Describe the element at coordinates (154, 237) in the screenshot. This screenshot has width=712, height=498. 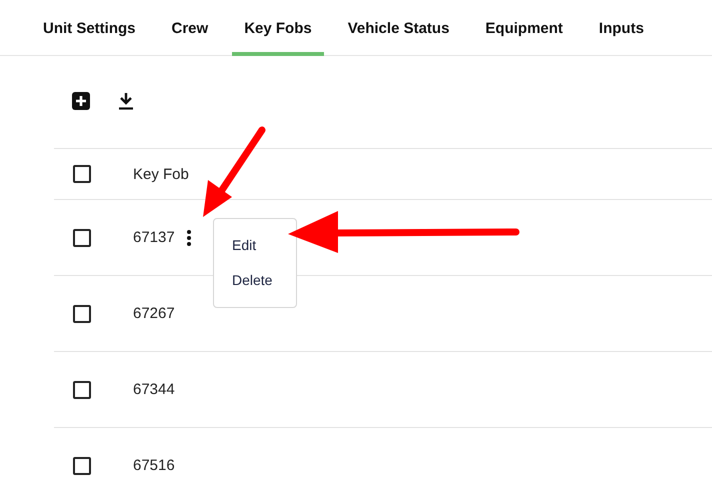
I see `table-cell: 67137` at that location.